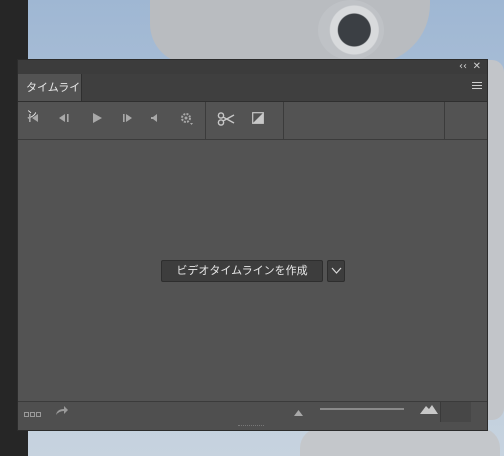 This screenshot has width=504, height=456. Describe the element at coordinates (62, 411) in the screenshot. I see `render-video-icon` at that location.